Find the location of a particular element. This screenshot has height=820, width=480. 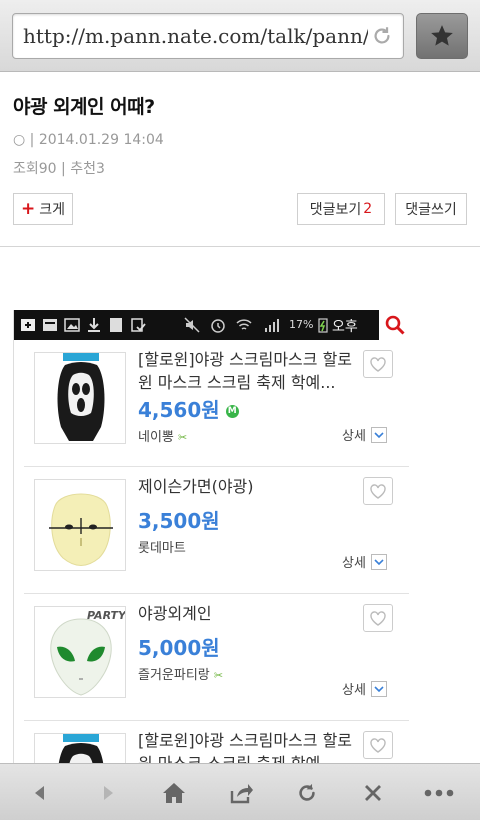

more-button is located at coordinates (439, 793).